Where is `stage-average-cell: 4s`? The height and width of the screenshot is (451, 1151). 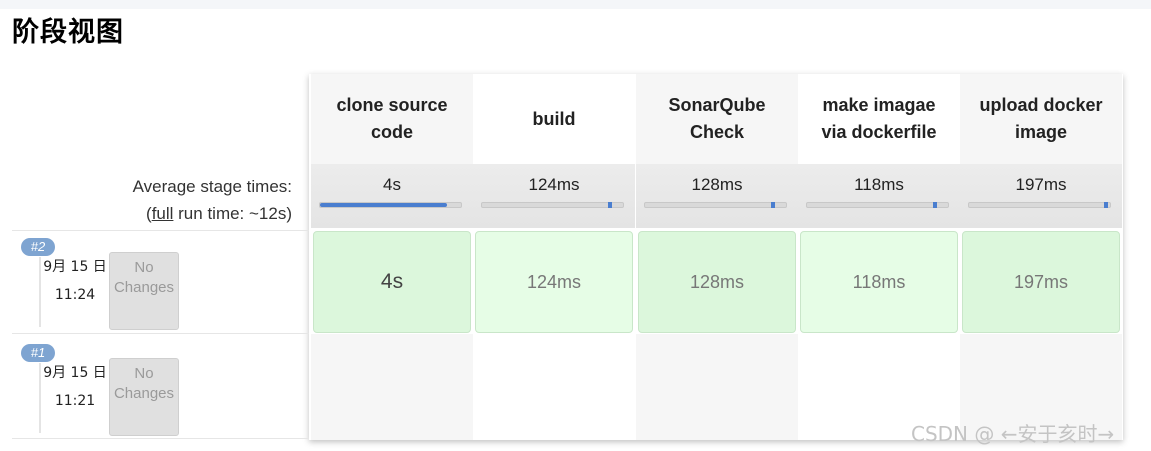 stage-average-cell: 4s is located at coordinates (392, 196).